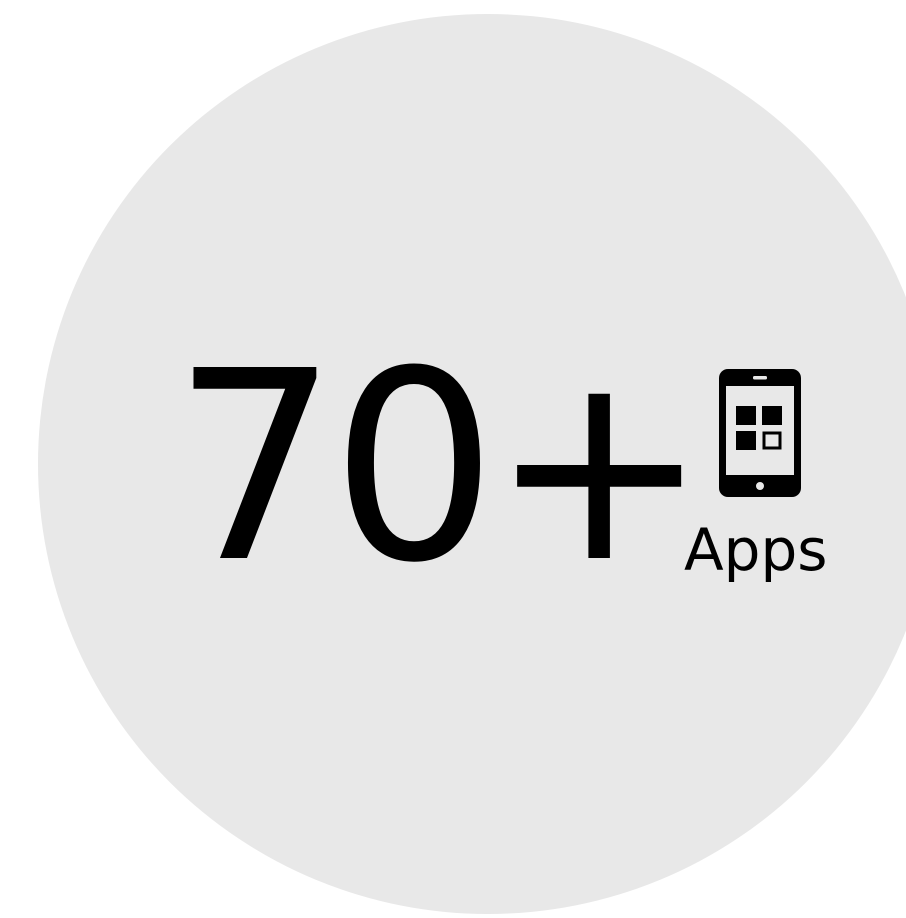 The width and height of the screenshot is (906, 918). I want to click on apps-label: Apps, so click(756, 550).